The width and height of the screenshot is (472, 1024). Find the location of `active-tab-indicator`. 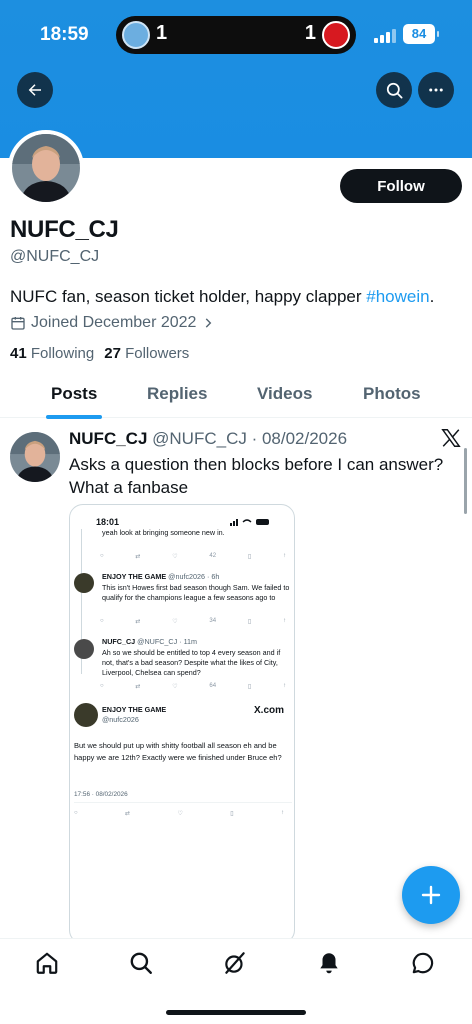

active-tab-indicator is located at coordinates (74, 417).